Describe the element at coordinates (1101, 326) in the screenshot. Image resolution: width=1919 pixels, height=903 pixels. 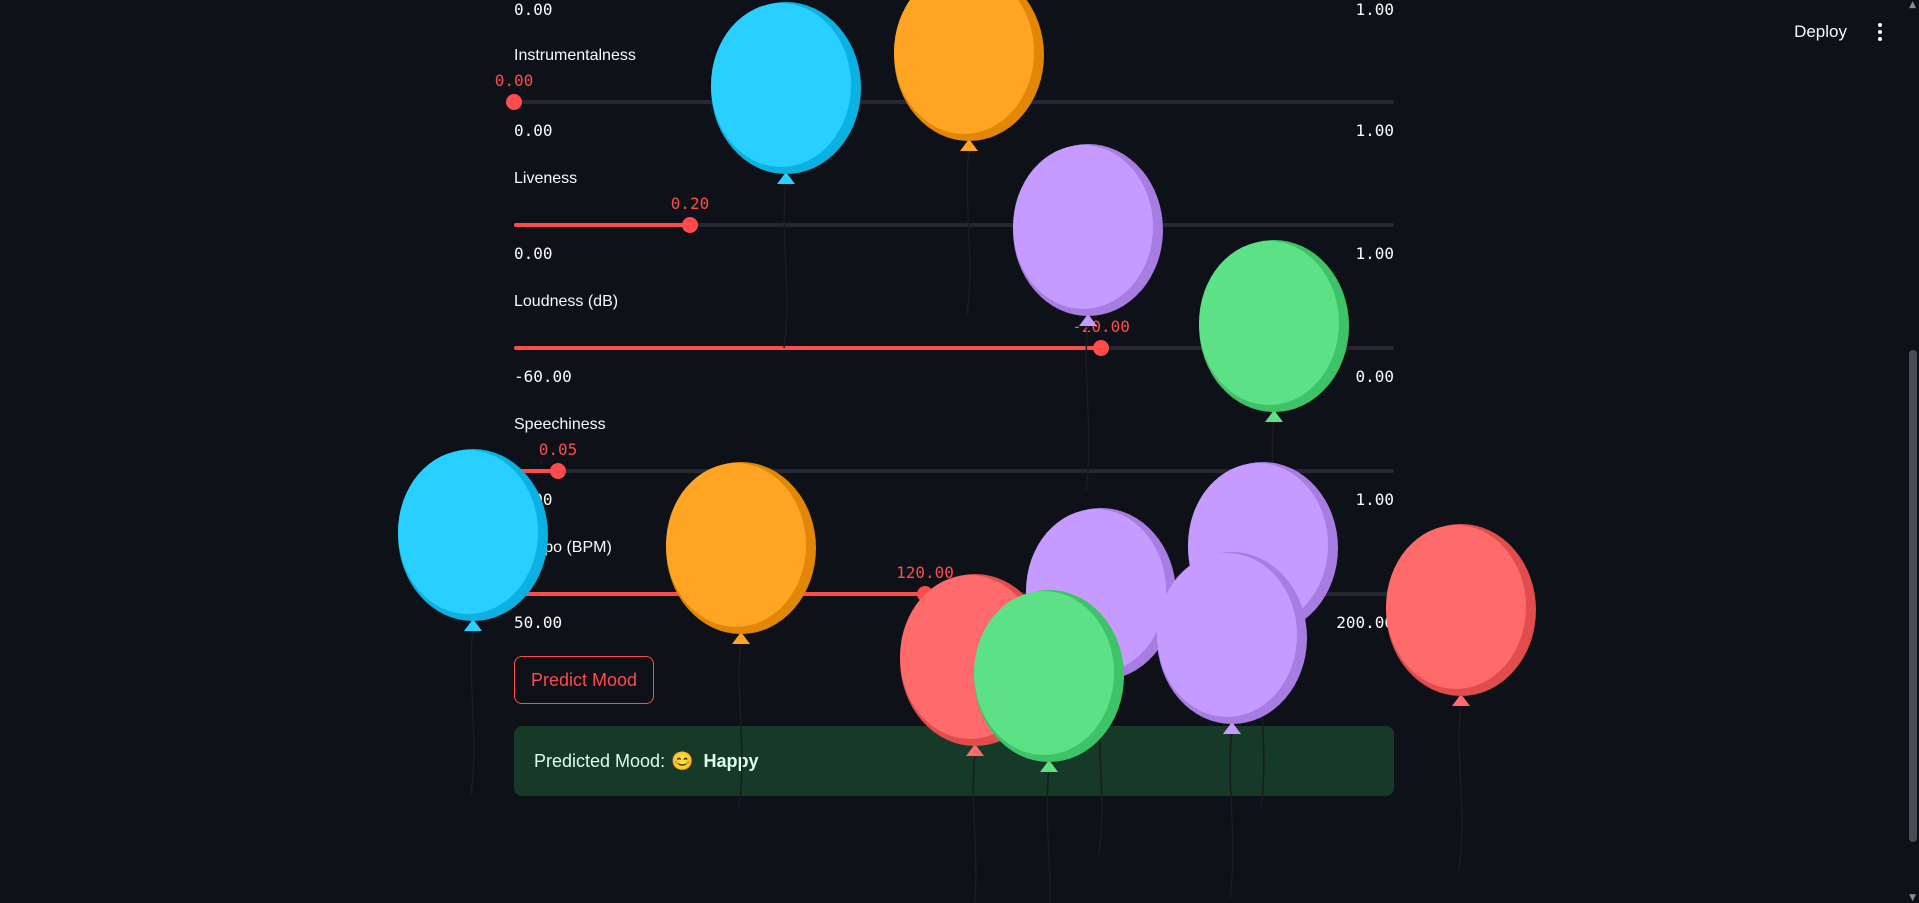
I see `slider-value: -20.00` at that location.